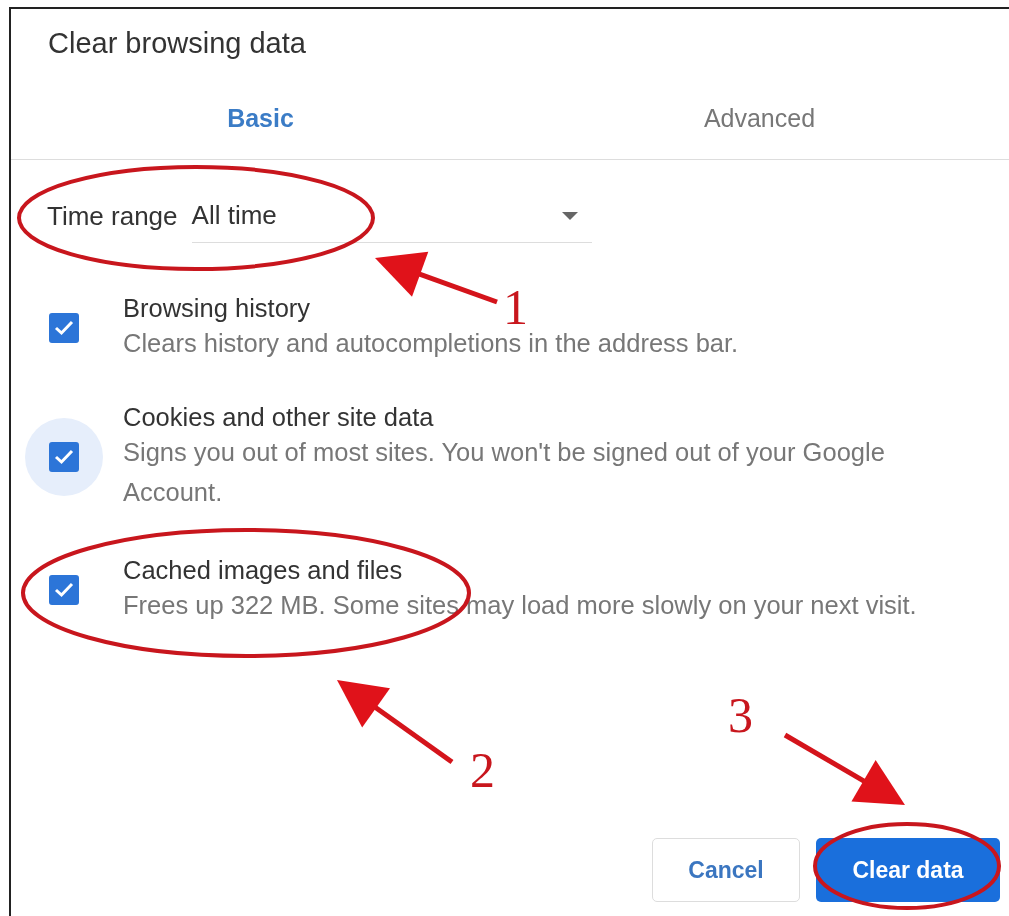  I want to click on step-number: 3, so click(740, 715).